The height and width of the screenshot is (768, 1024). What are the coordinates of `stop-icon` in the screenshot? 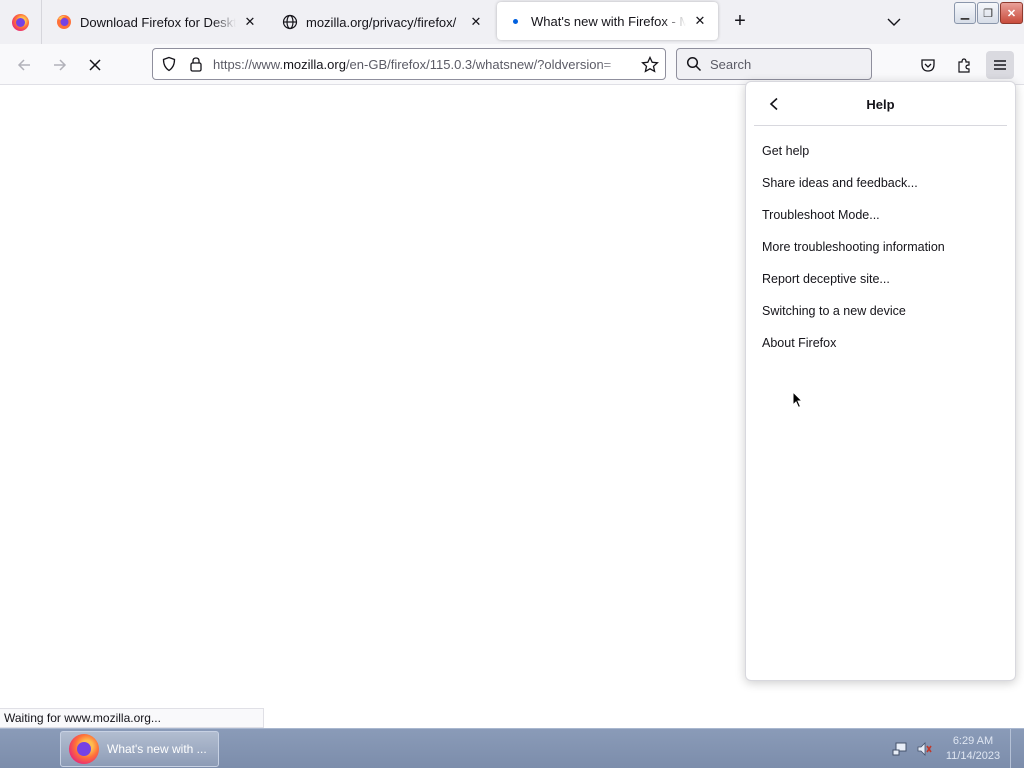 It's located at (95, 65).